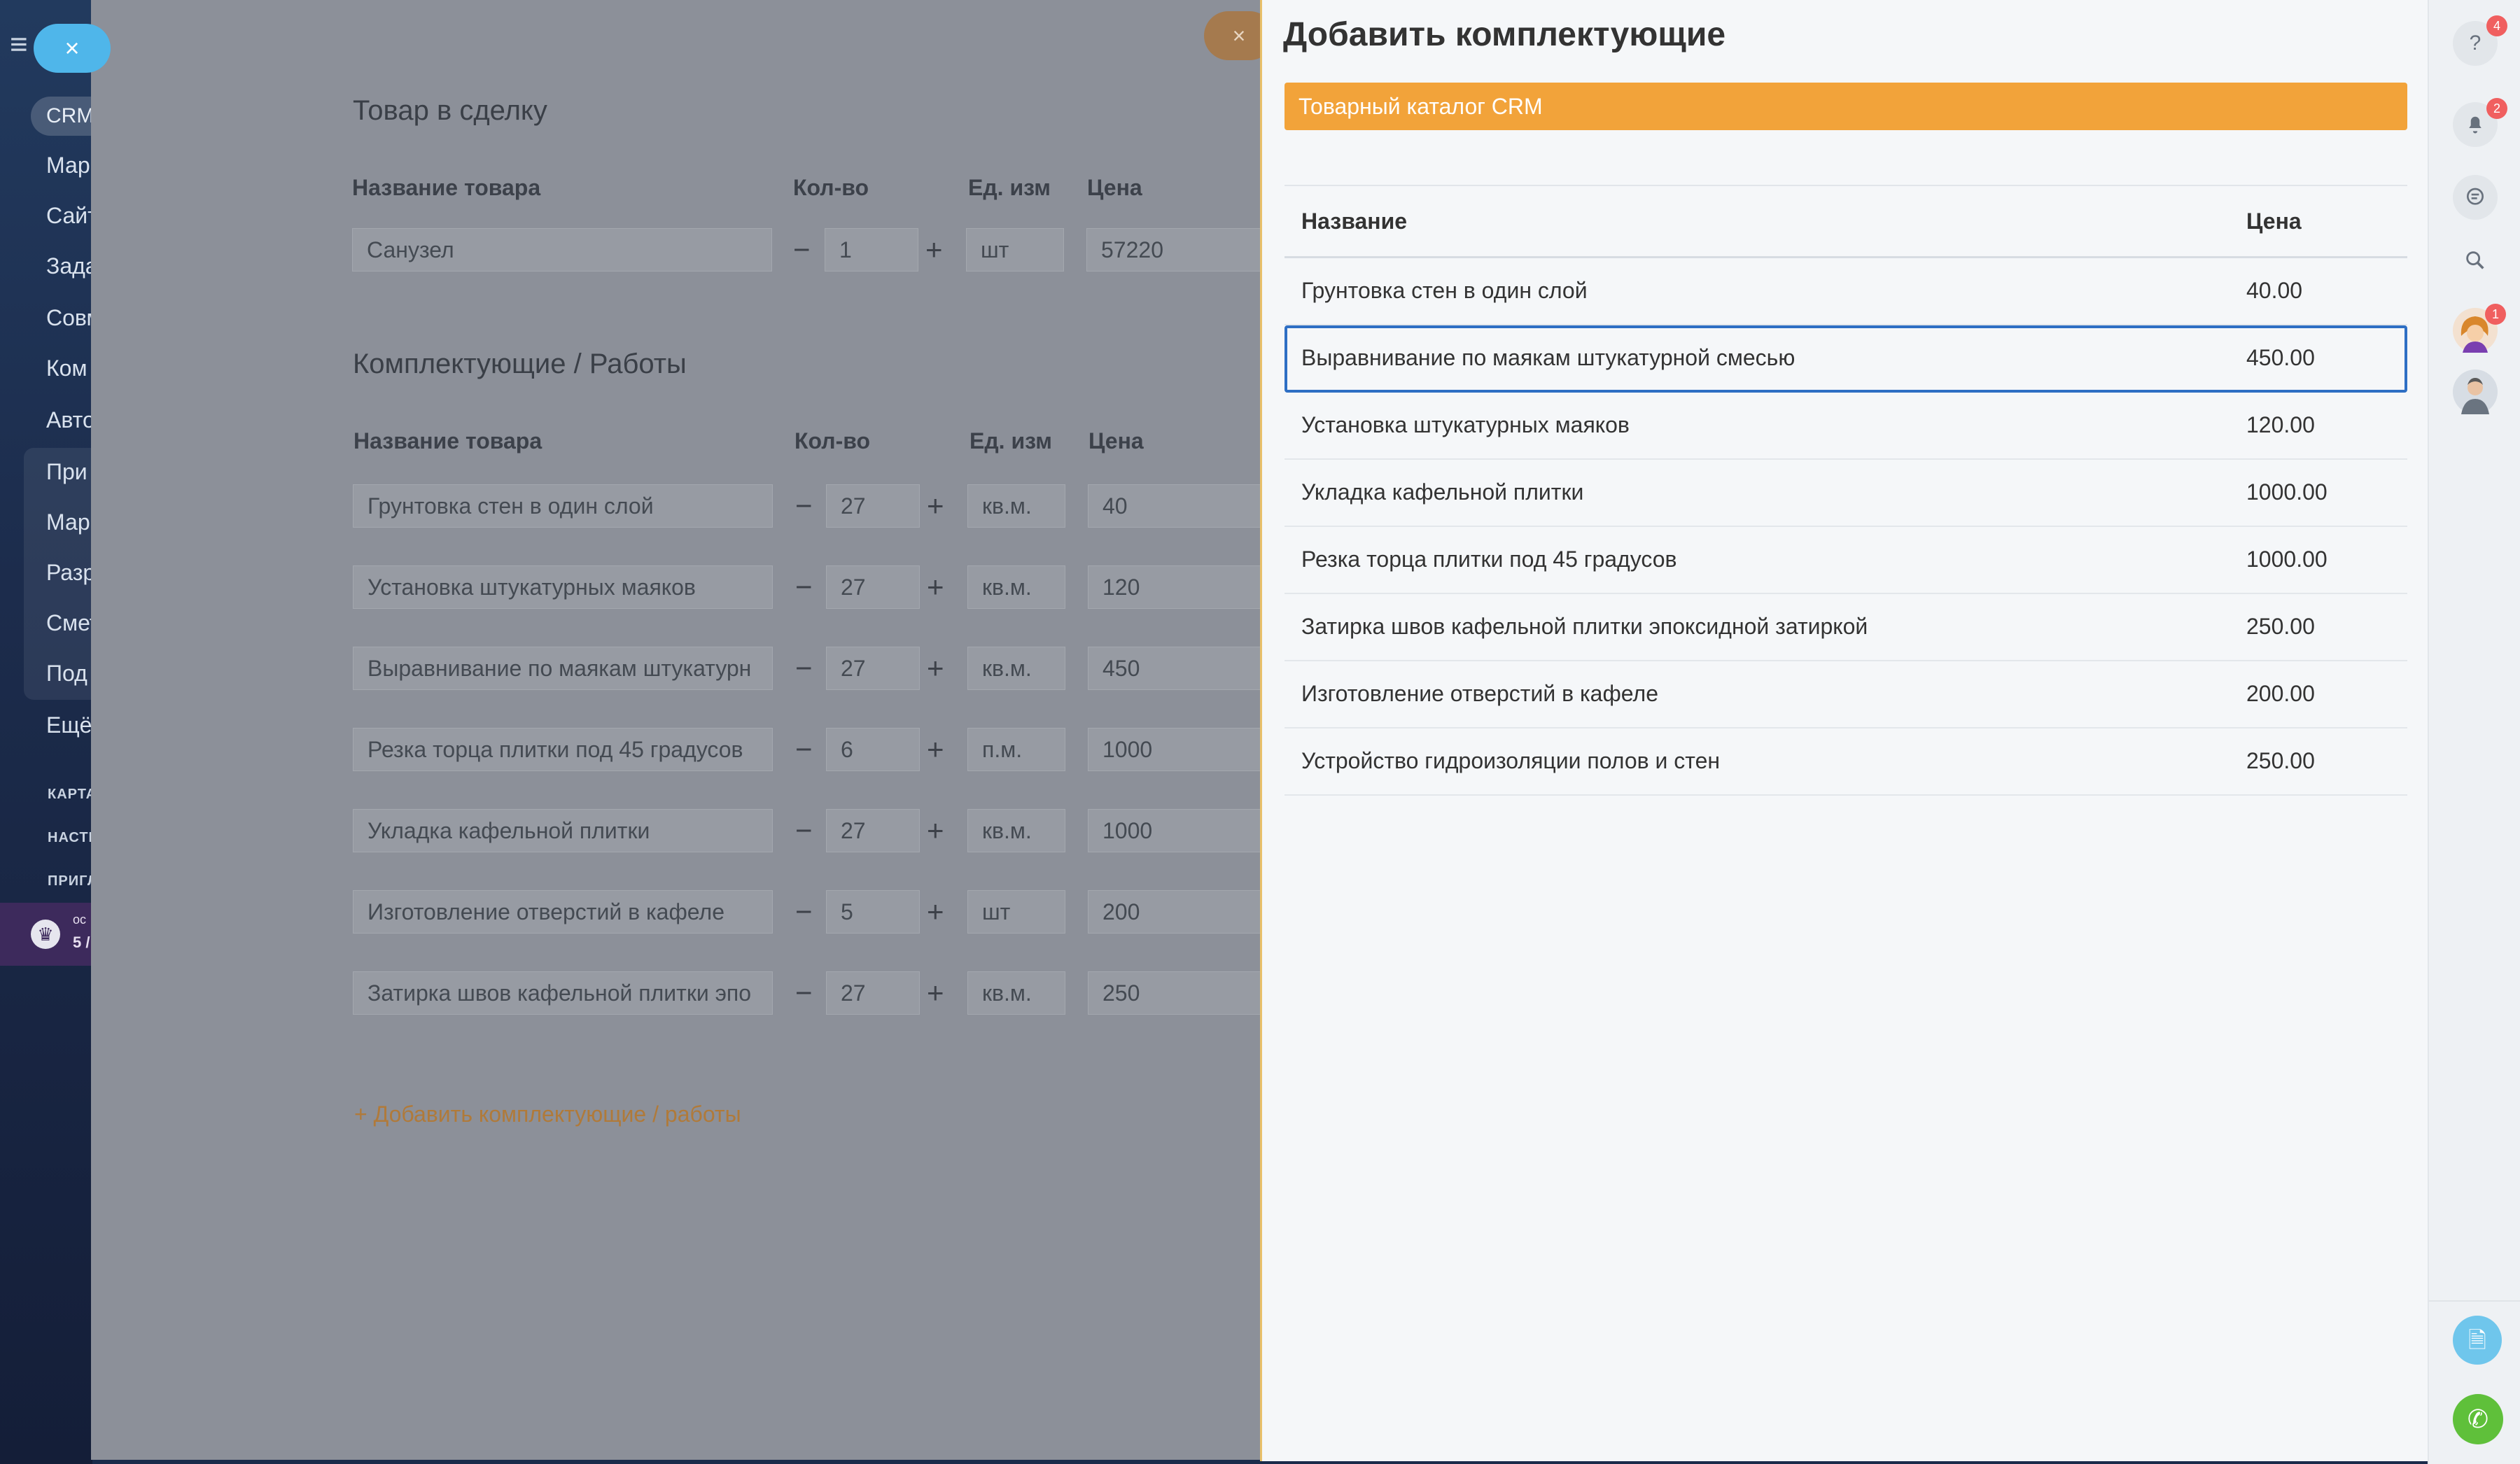  Describe the element at coordinates (1016, 912) in the screenshot. I see `component-unit-field: шт` at that location.